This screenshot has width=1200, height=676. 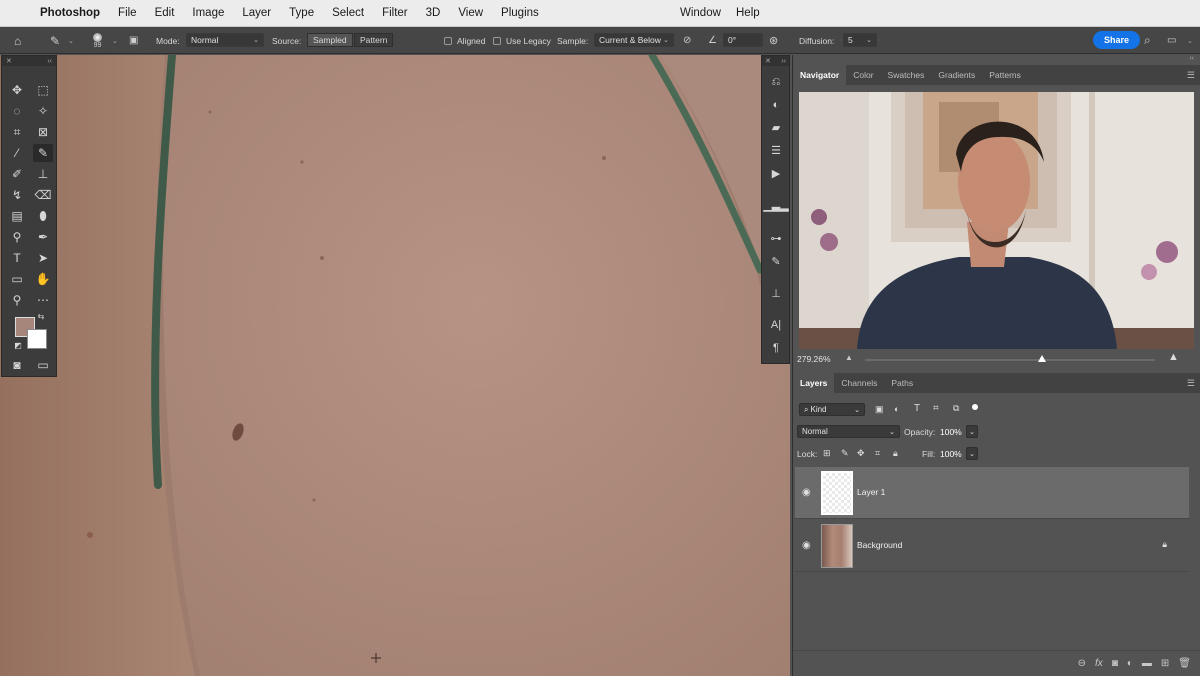 What do you see at coordinates (860, 40) in the screenshot?
I see `diffusion-select: 5 ⌄` at bounding box center [860, 40].